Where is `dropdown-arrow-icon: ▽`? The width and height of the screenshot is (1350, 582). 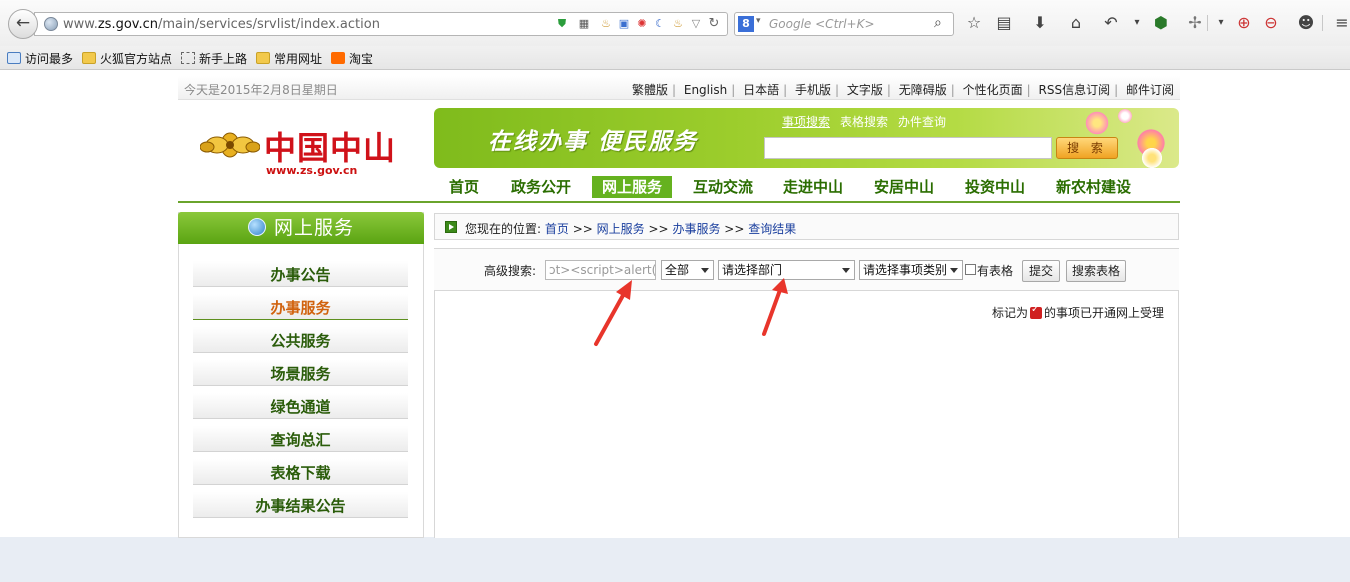 dropdown-arrow-icon: ▽ is located at coordinates (696, 24).